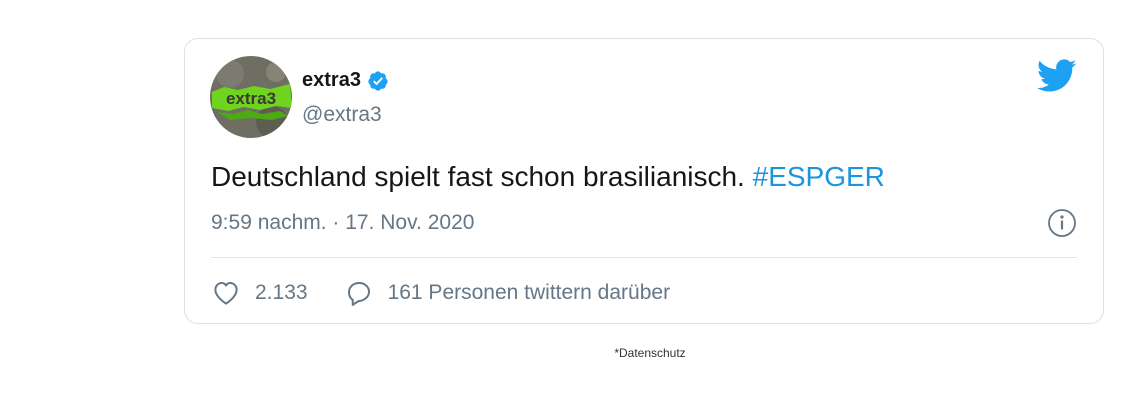 The height and width of the screenshot is (400, 1136). What do you see at coordinates (378, 80) in the screenshot?
I see `verified-badge-icon` at bounding box center [378, 80].